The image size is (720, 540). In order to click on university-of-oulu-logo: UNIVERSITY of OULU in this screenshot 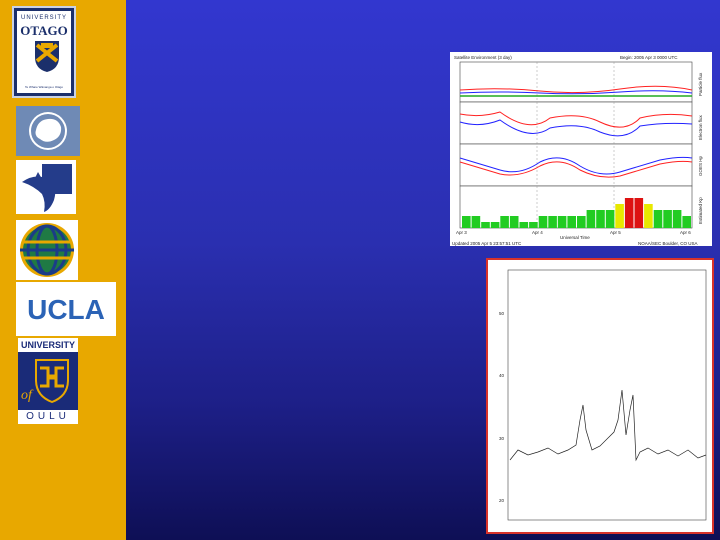, I will do `click(48, 381)`.